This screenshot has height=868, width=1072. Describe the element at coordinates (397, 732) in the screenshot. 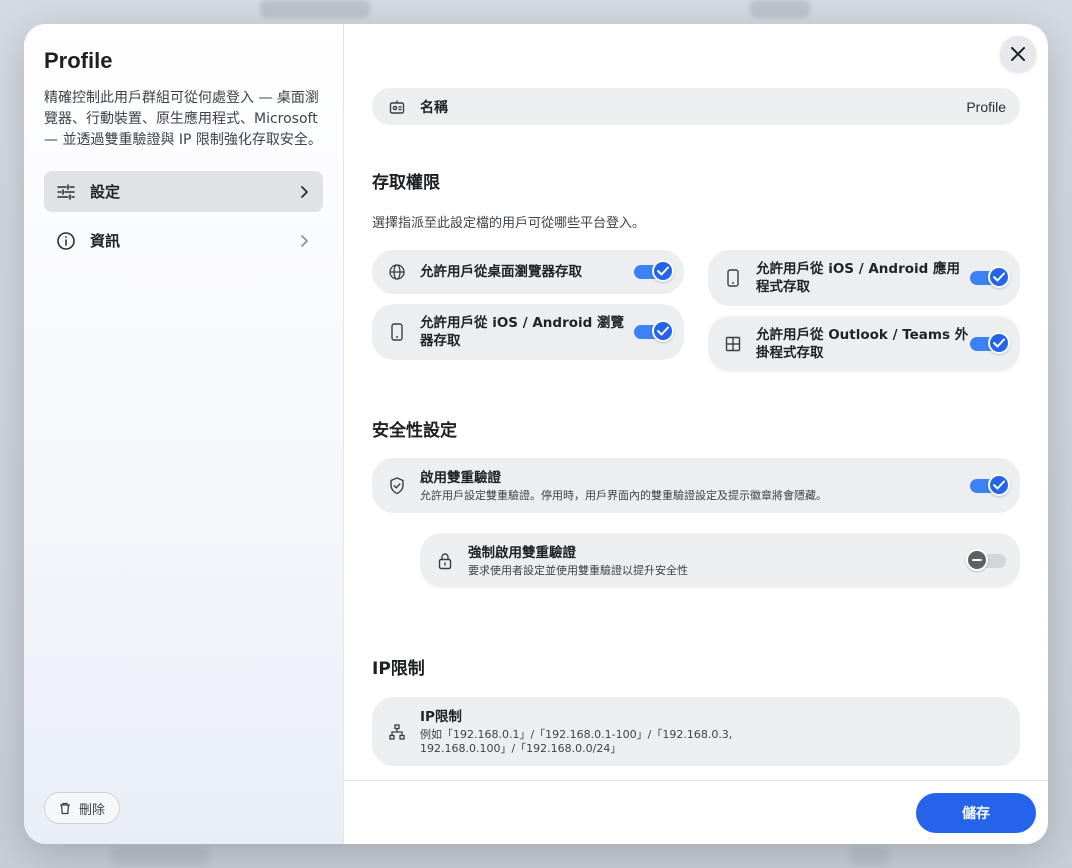

I see `network-icon` at that location.